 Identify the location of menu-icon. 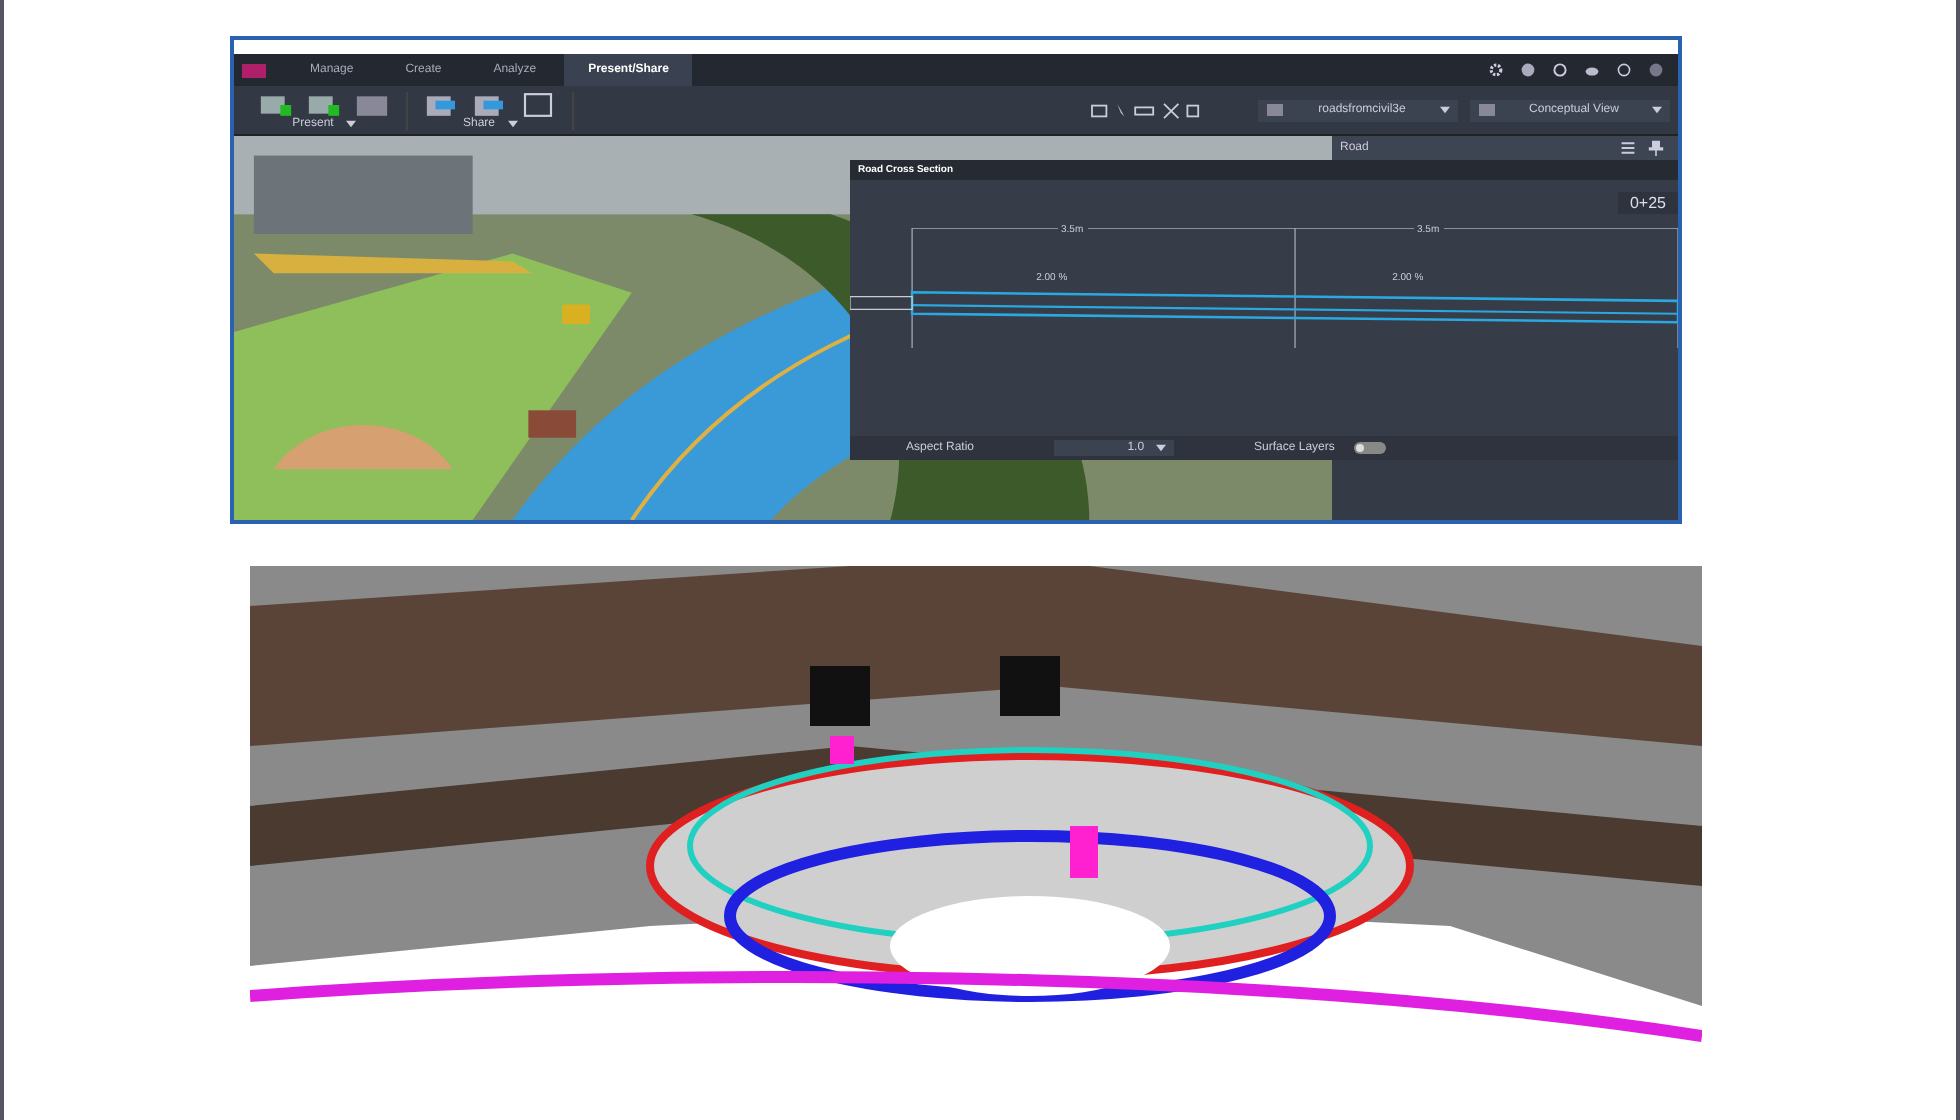
(1628, 148).